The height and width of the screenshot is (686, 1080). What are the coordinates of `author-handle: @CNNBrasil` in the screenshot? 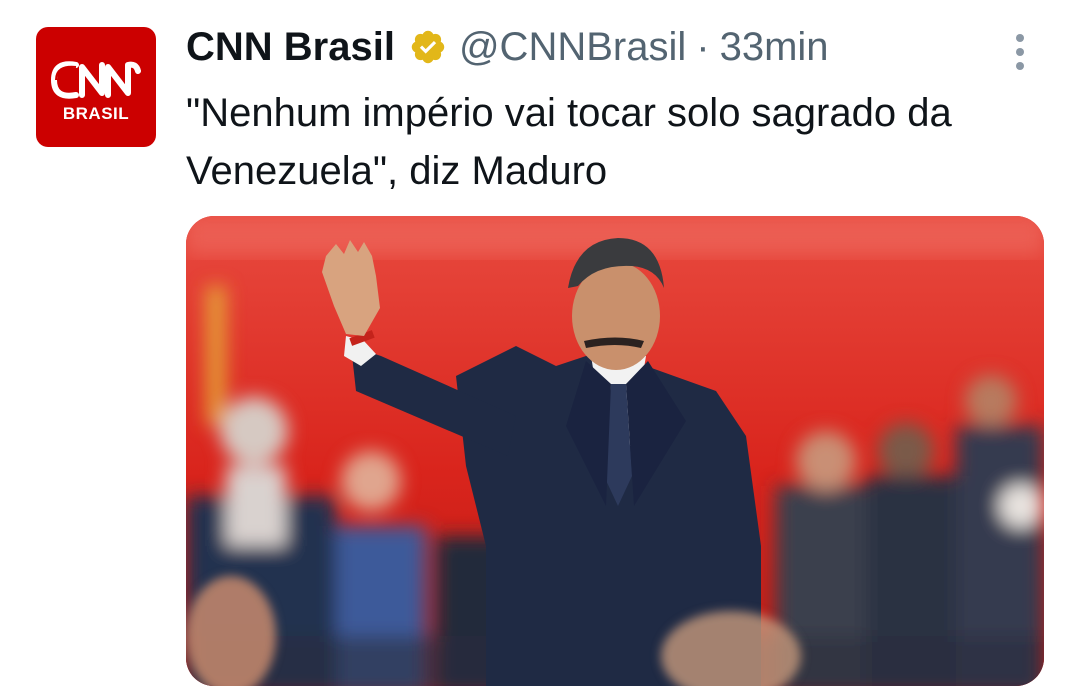 It's located at (572, 47).